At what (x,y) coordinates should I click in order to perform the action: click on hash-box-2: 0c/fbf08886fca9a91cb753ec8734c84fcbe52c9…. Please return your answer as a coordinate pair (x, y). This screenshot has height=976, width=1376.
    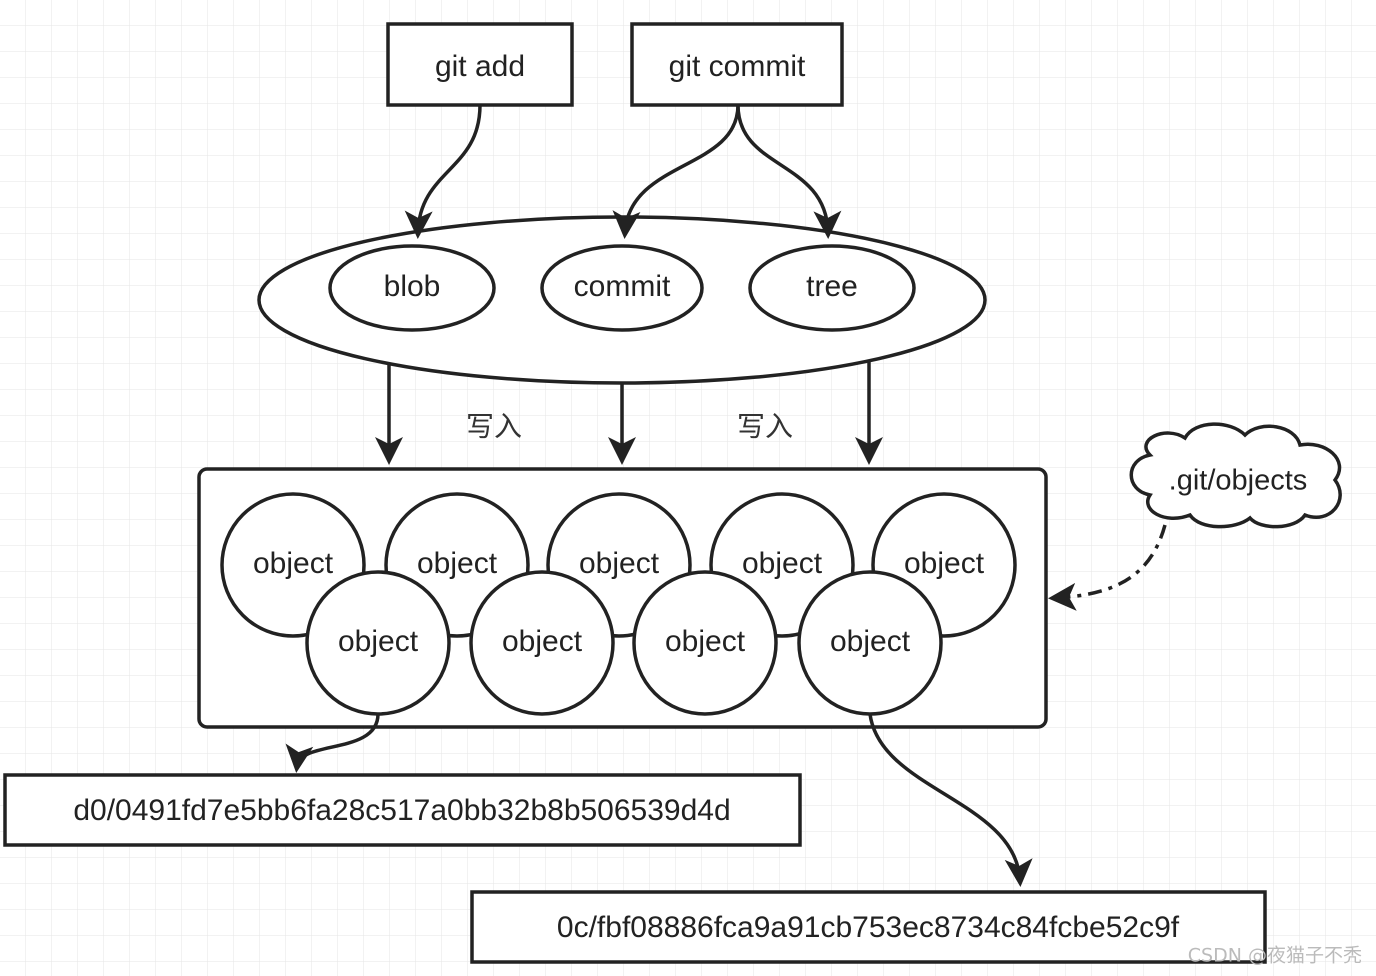
    Looking at the image, I should click on (868, 927).